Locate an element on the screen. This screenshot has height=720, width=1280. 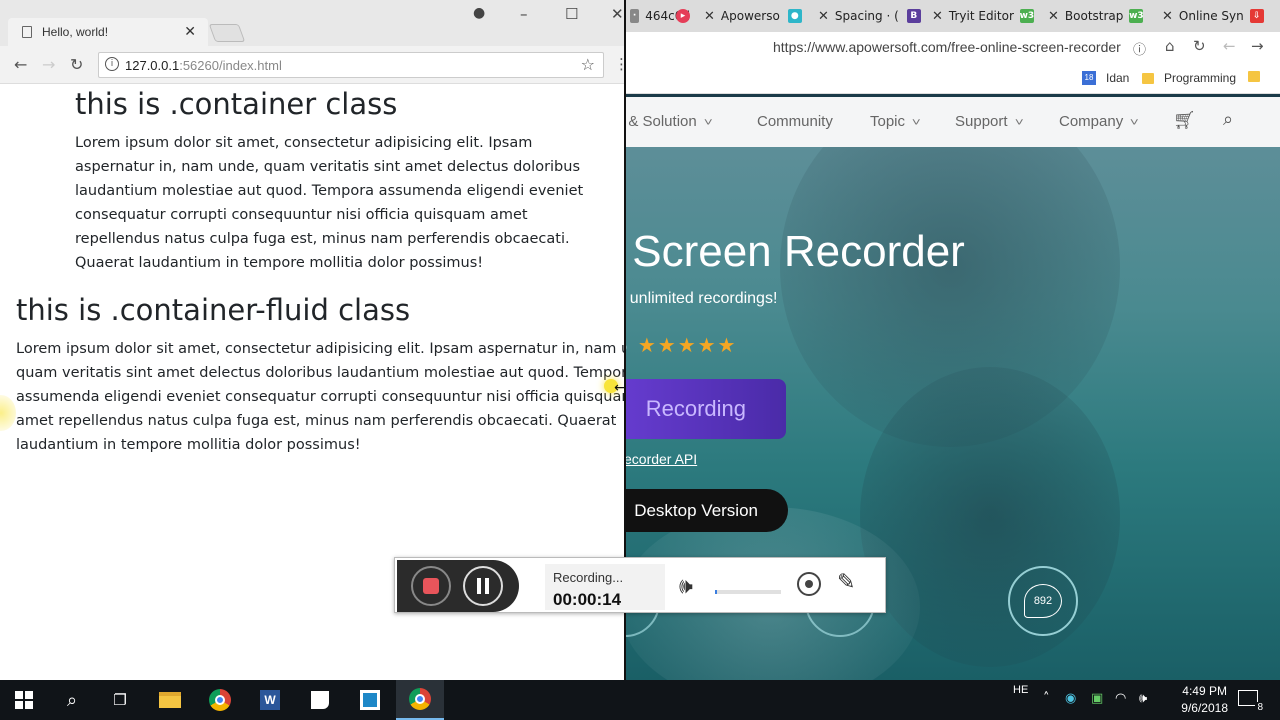
wifi-icon: ◠ is located at coordinates (1120, 698).